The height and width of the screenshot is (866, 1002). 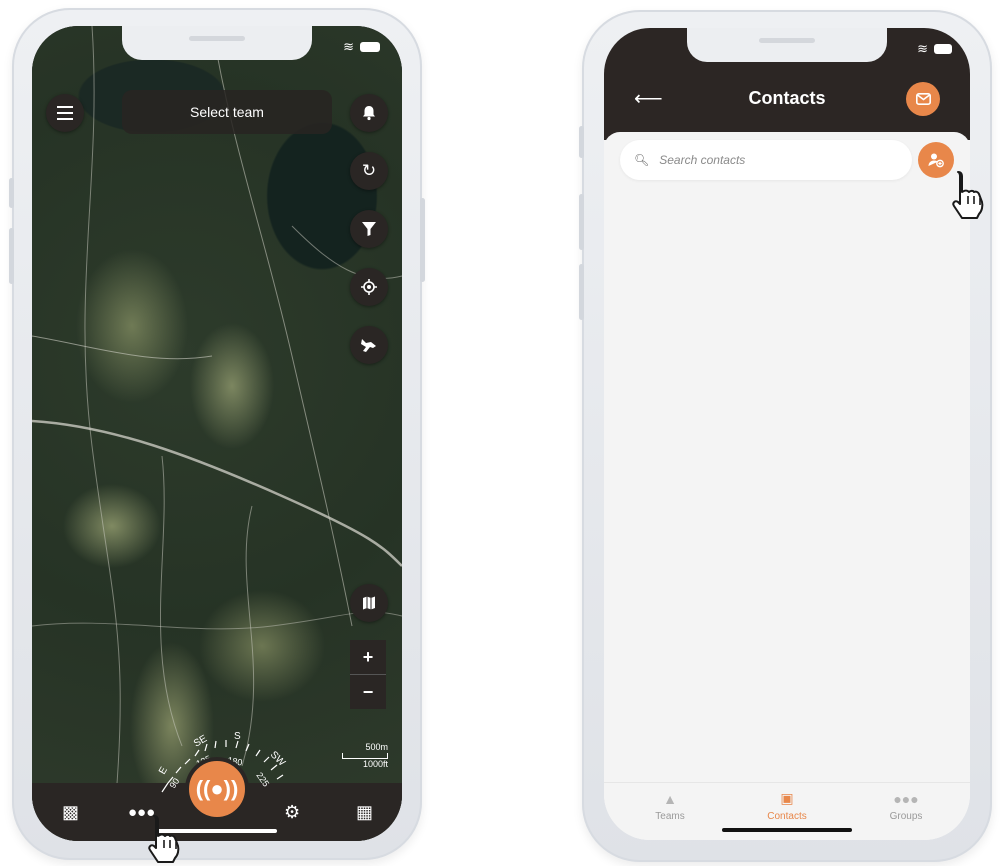 I want to click on scale-bottom-label: 1000ft, so click(x=375, y=764).